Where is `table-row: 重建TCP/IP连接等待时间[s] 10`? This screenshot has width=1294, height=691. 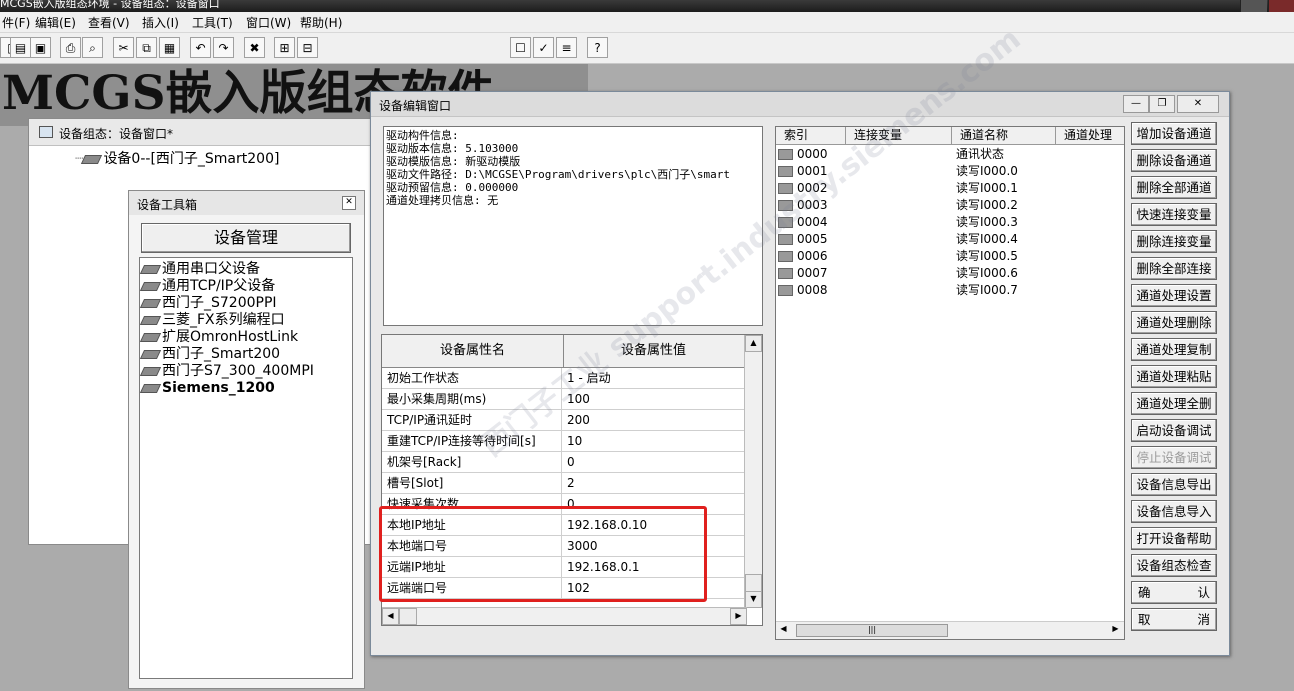 table-row: 重建TCP/IP连接等待时间[s] 10 is located at coordinates (564, 441).